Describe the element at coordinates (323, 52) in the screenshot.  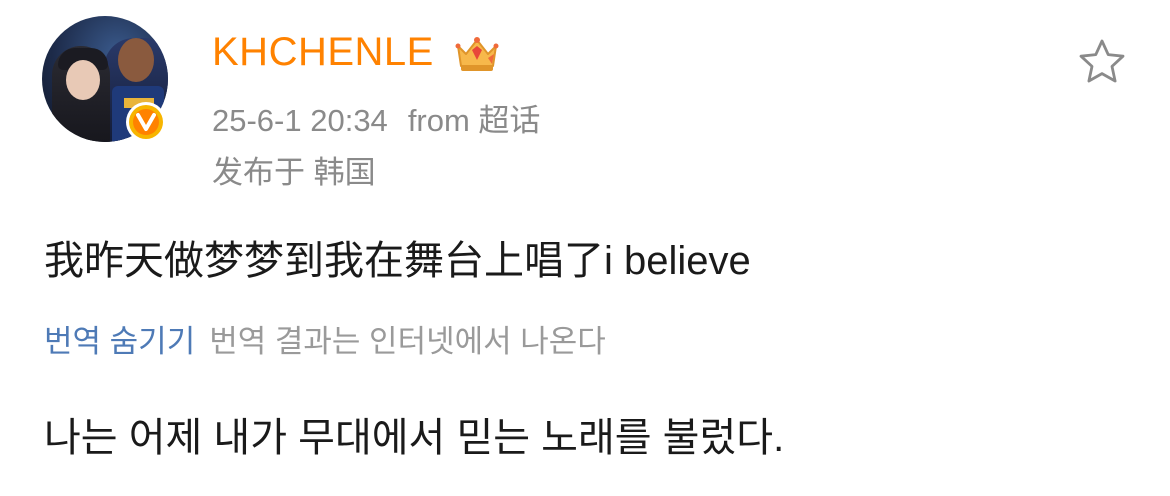
I see `username-link: KHCHENLE` at that location.